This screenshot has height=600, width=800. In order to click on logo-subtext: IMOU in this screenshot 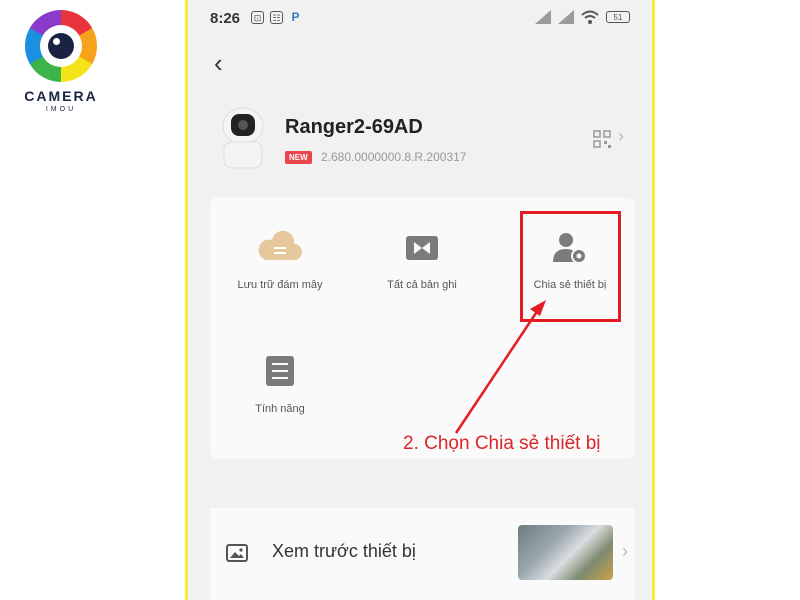, I will do `click(61, 109)`.